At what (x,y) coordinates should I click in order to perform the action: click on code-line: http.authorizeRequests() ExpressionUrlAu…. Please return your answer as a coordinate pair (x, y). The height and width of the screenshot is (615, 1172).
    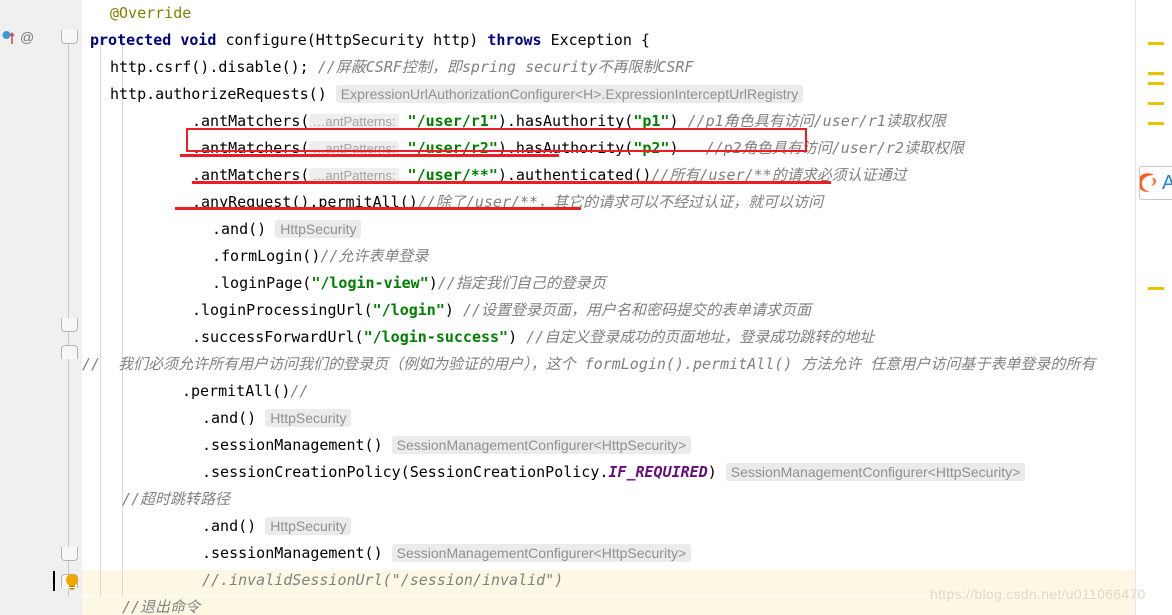
    Looking at the image, I should click on (609, 94).